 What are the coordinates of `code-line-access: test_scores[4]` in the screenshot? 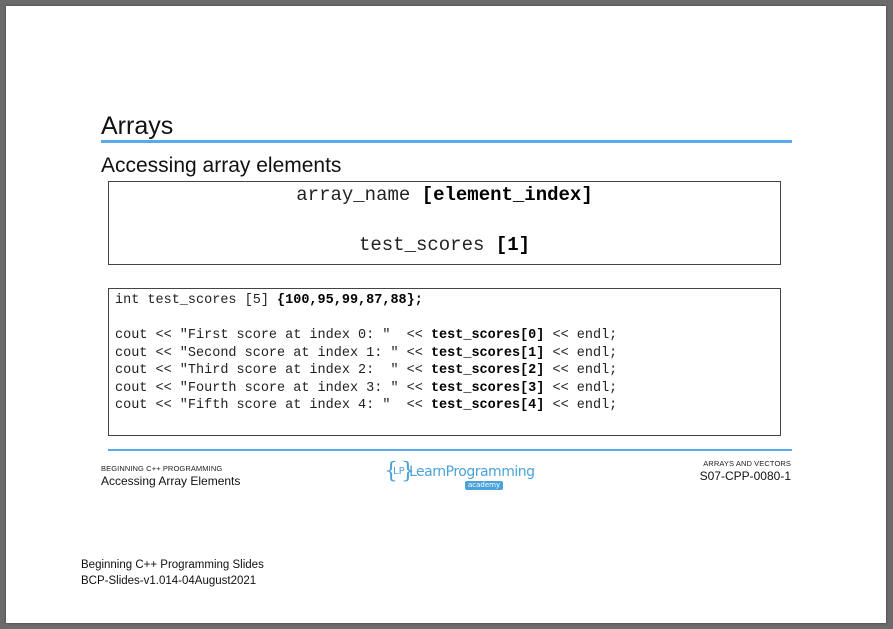 It's located at (487, 405).